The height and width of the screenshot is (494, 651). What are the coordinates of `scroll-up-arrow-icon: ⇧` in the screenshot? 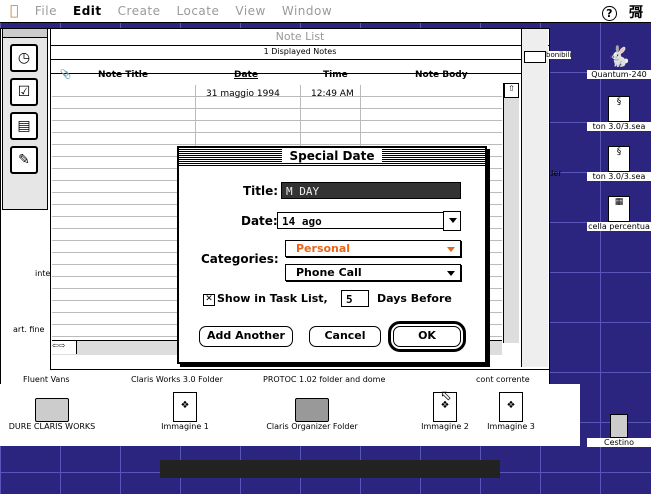 It's located at (511, 90).